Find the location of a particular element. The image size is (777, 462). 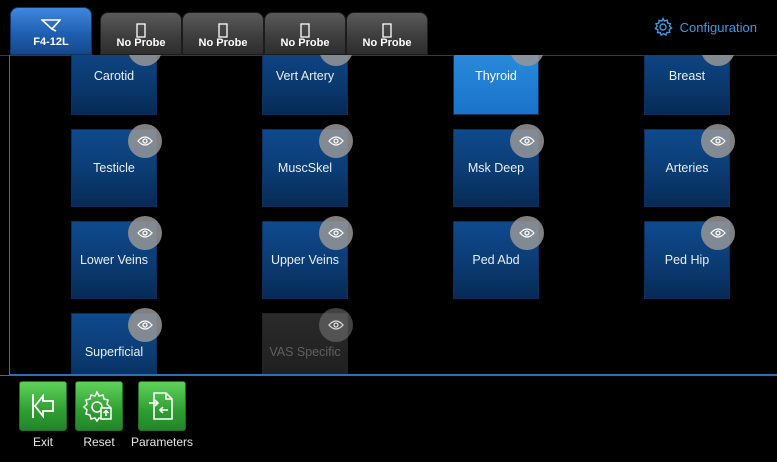

tab-no-probe-4: No Probe is located at coordinates (387, 33).